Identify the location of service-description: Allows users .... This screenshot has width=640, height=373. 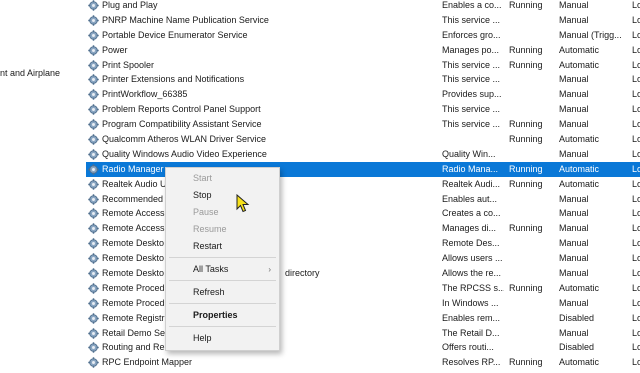
(472, 258).